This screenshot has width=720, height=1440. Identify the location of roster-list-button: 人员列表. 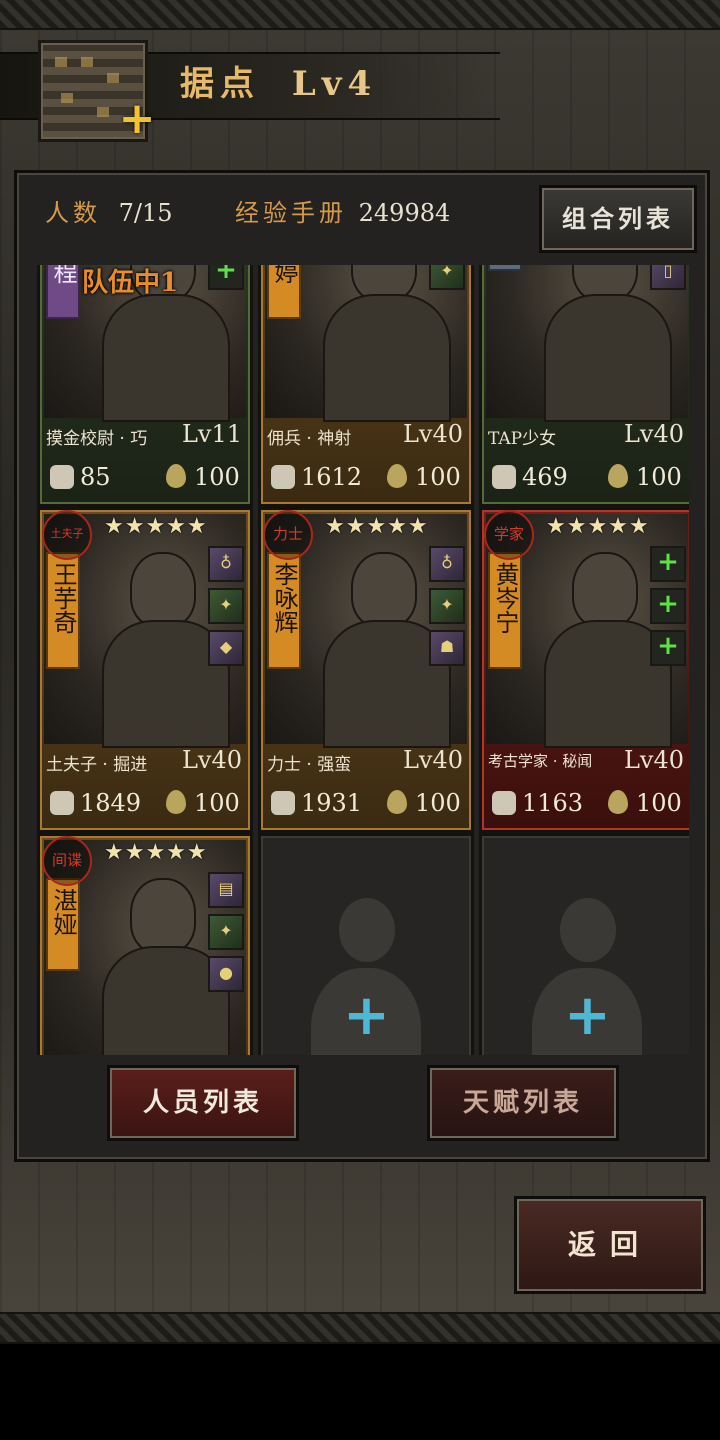
(203, 1103).